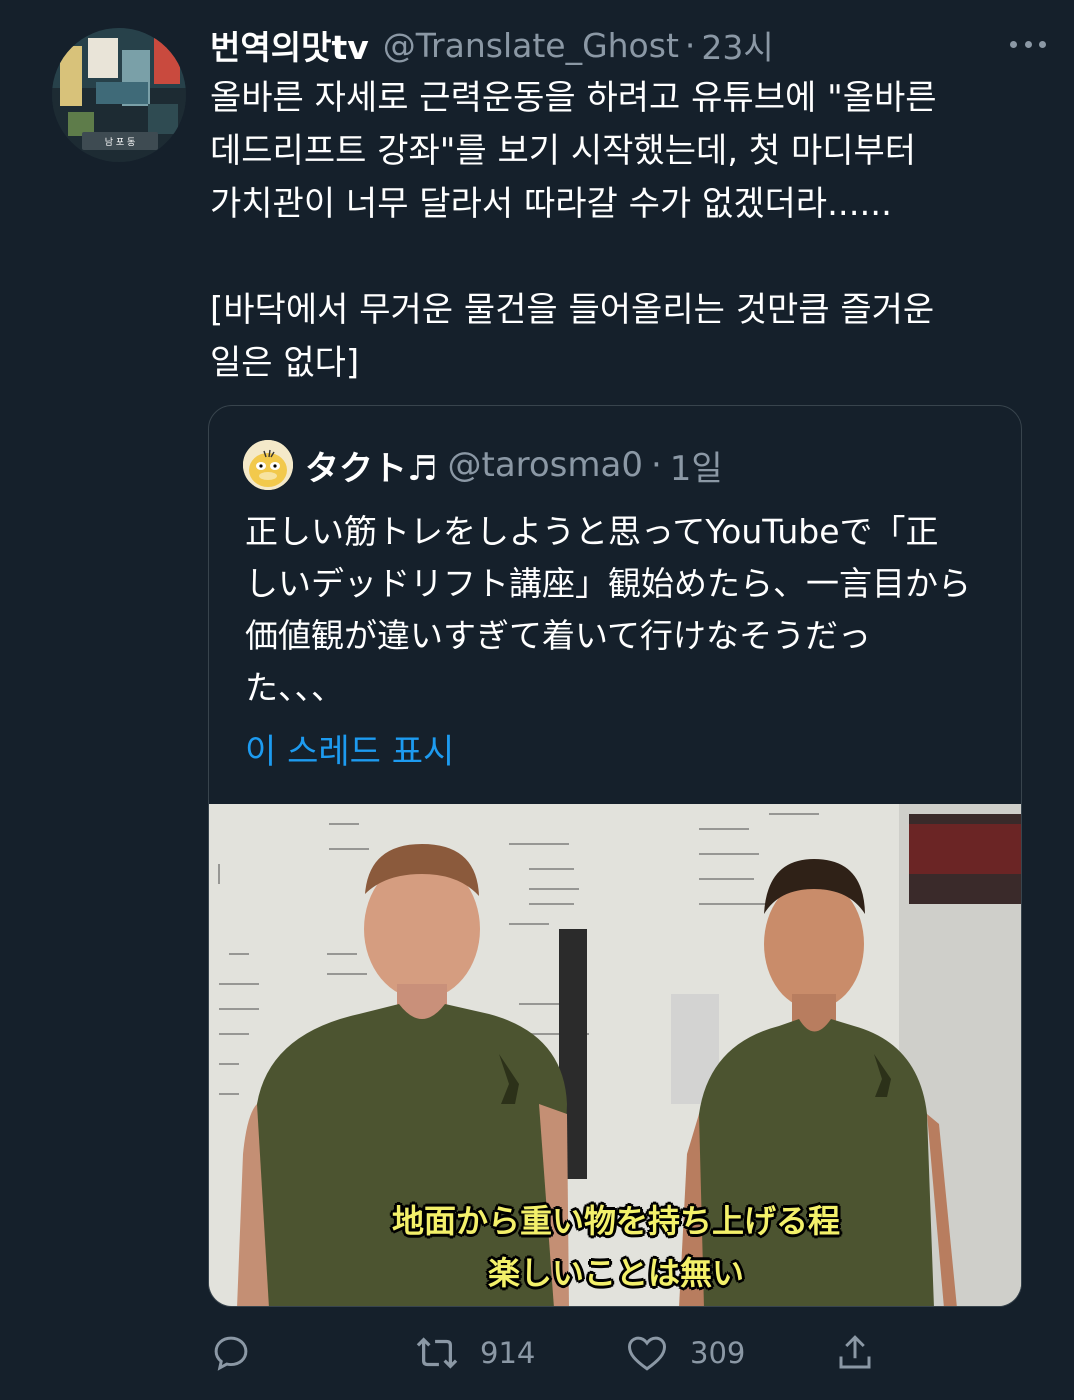 This screenshot has height=1400, width=1074. I want to click on share-icon, so click(855, 1352).